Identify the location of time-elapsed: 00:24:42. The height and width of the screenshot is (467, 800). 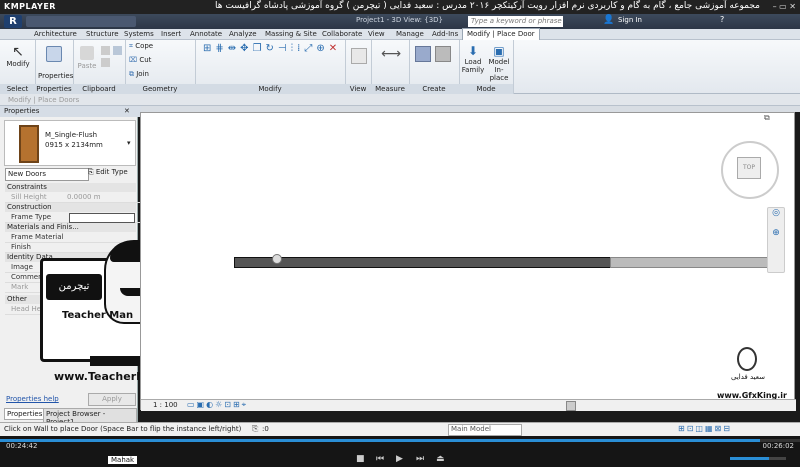
(22, 446).